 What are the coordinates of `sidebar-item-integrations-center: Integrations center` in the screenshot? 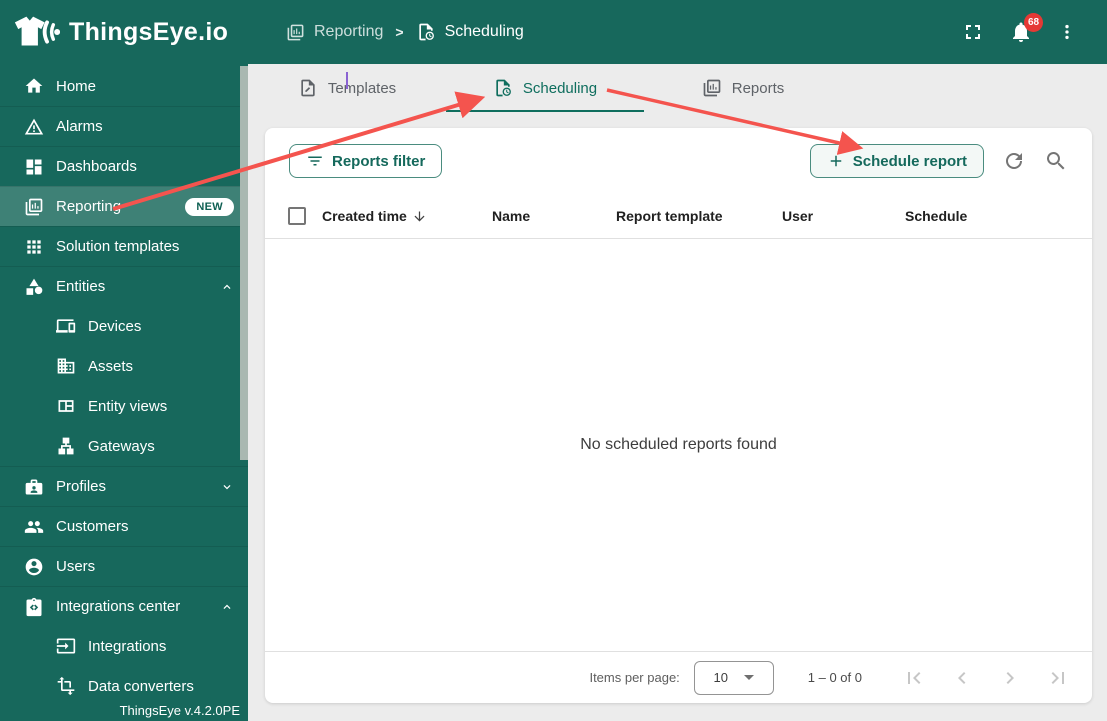 It's located at (124, 606).